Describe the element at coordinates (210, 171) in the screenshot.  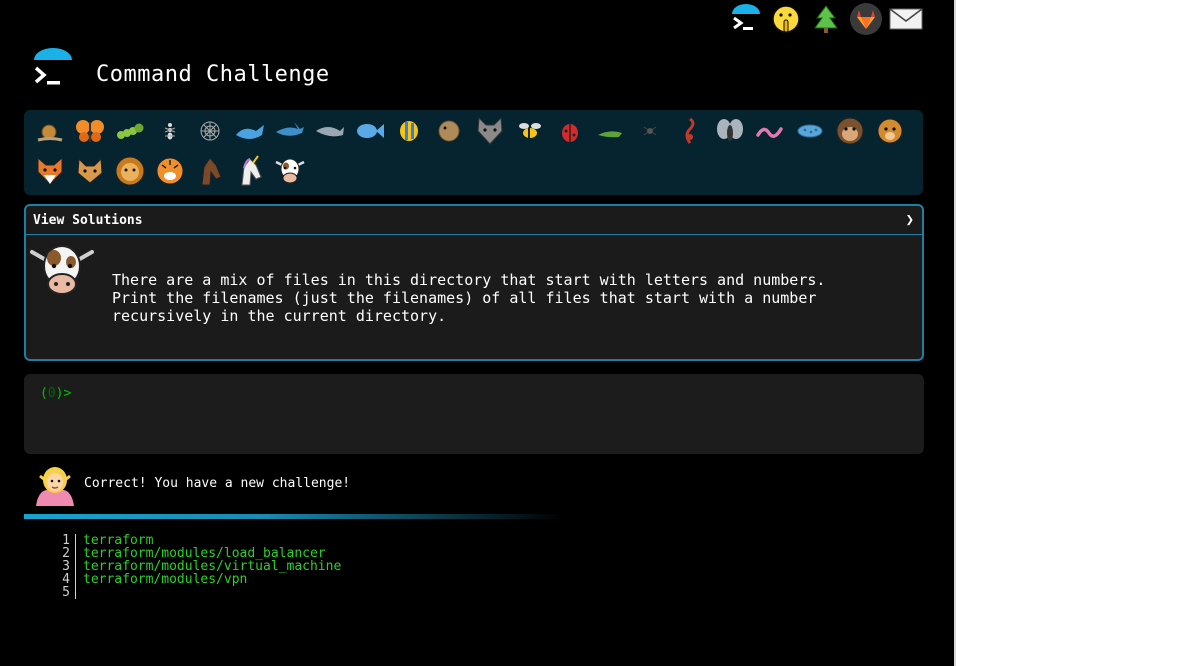
I see `horse-icon` at that location.